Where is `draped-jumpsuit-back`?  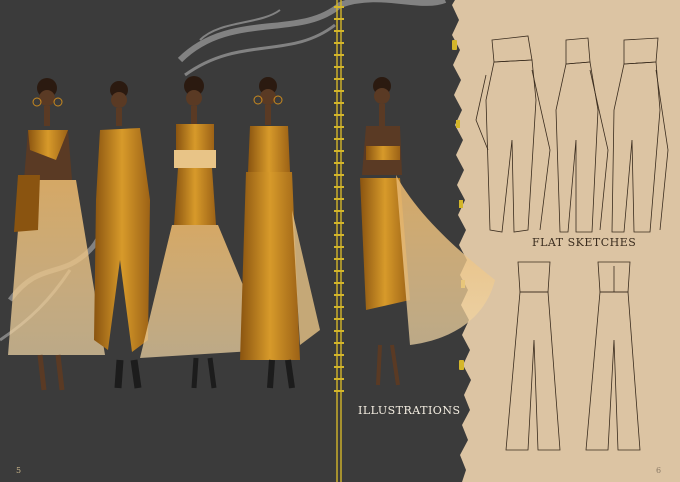
draped-jumpsuit-back is located at coordinates (582, 135).